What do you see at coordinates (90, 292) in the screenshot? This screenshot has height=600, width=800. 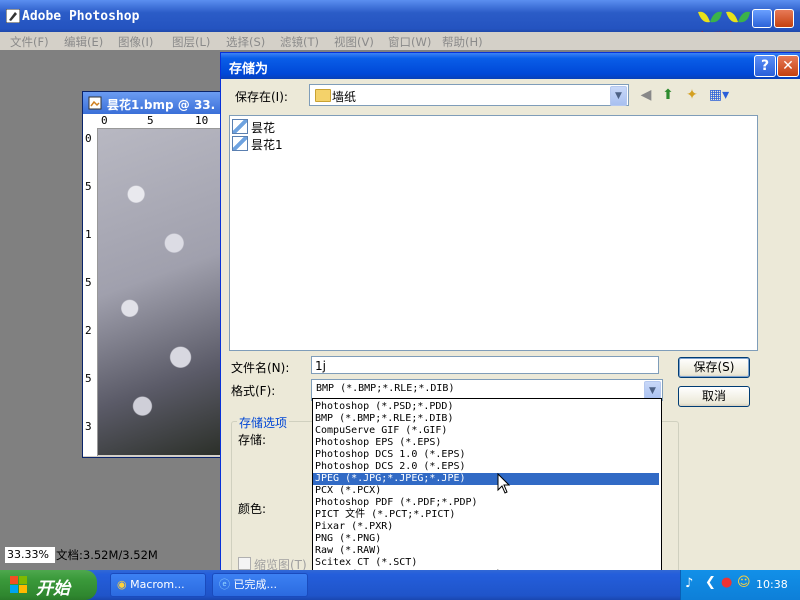 I see `ruler-vertical: 0 5 1 5 2 5 3` at bounding box center [90, 292].